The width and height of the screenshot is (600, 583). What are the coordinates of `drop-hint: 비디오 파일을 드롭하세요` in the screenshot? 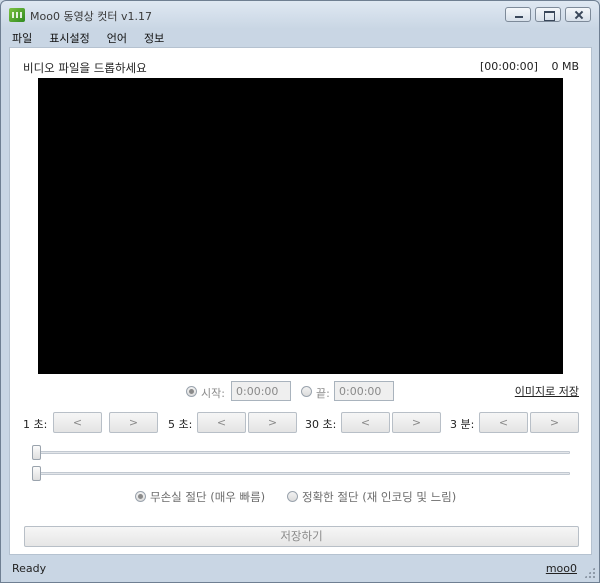 It's located at (85, 68).